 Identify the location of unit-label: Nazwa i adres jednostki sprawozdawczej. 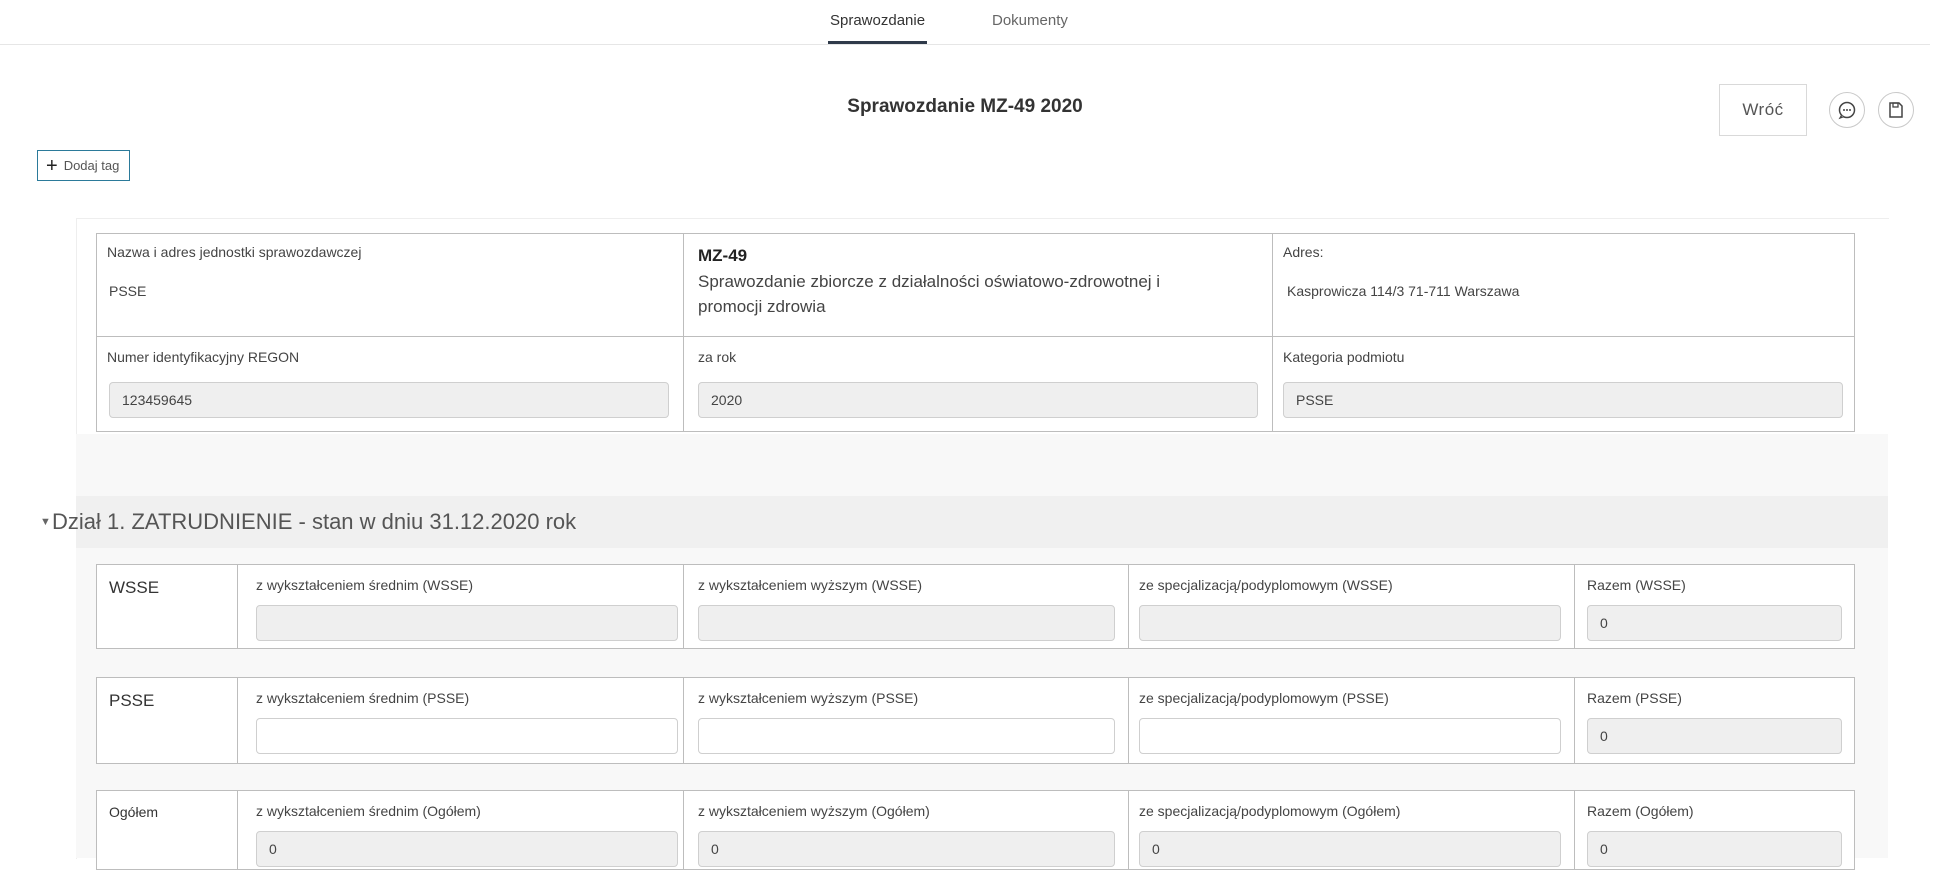
(234, 252).